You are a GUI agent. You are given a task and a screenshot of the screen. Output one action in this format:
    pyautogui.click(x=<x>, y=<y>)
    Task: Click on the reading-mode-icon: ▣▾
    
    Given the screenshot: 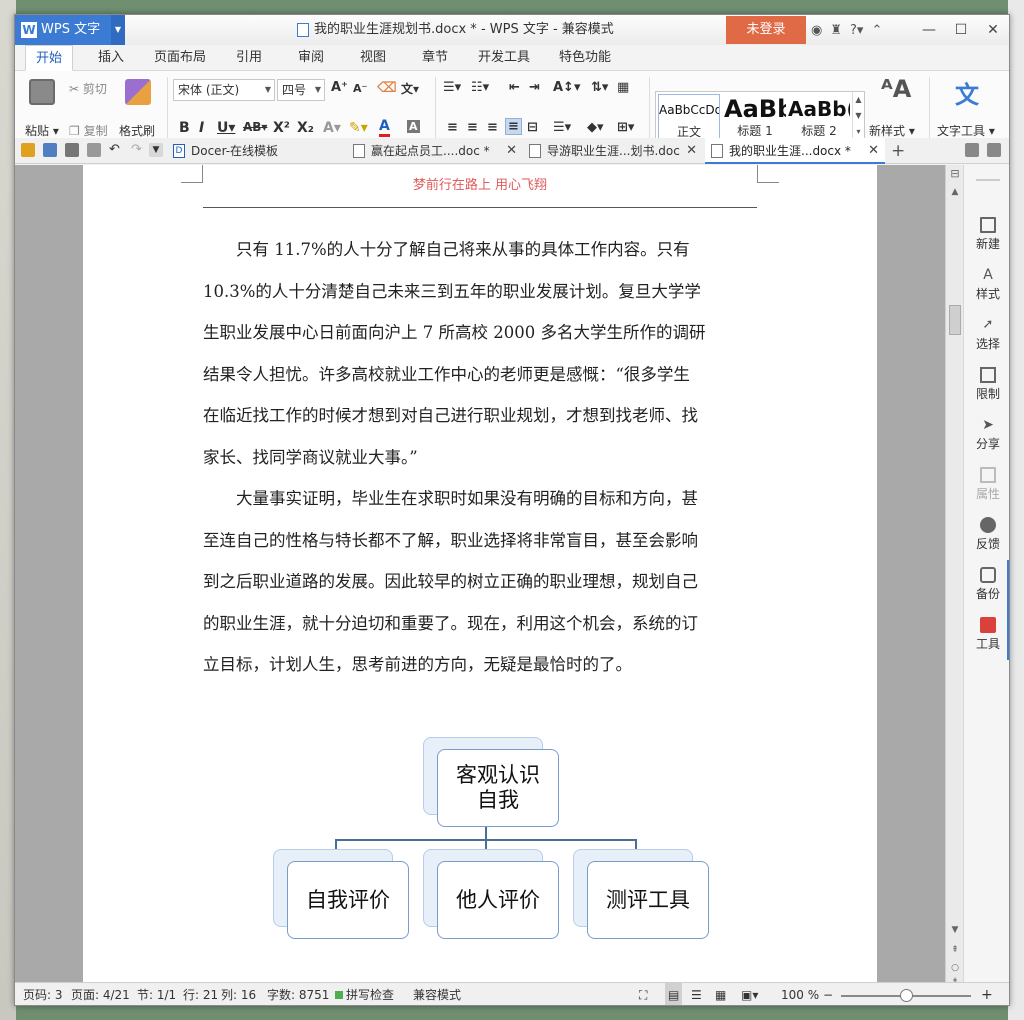 What is the action you would take?
    pyautogui.click(x=749, y=994)
    